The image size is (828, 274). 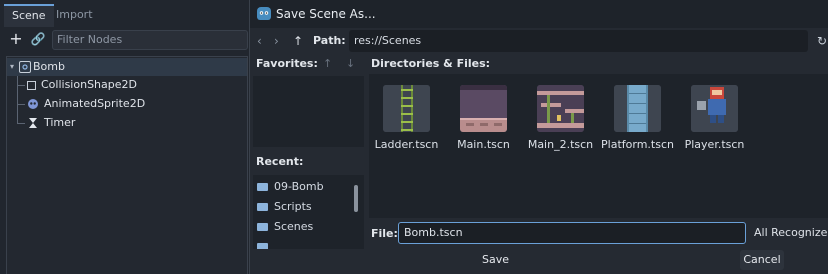 I want to click on collision-shape-icon, so click(x=31, y=85).